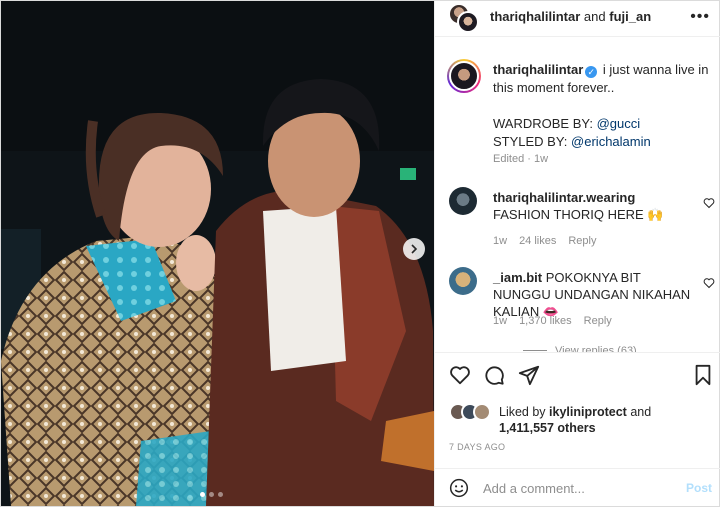 This screenshot has height=507, width=720. I want to click on caption-username: thariqhalilintar, so click(538, 69).